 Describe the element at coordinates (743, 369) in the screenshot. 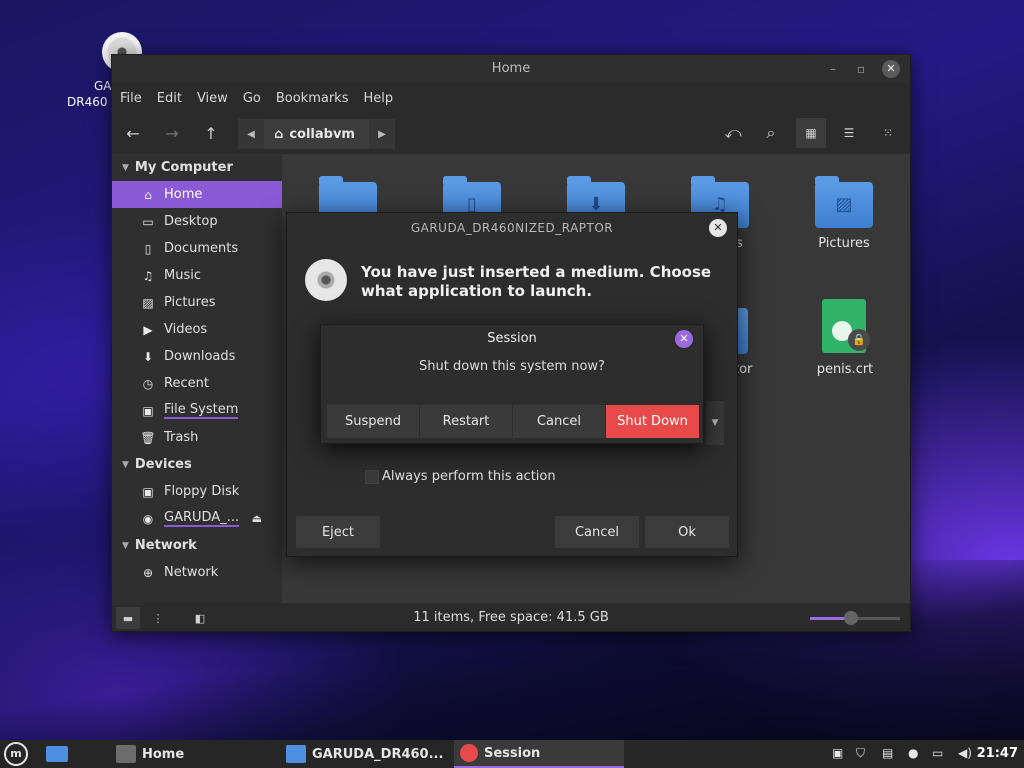

I see `partial-label-3: tor` at that location.